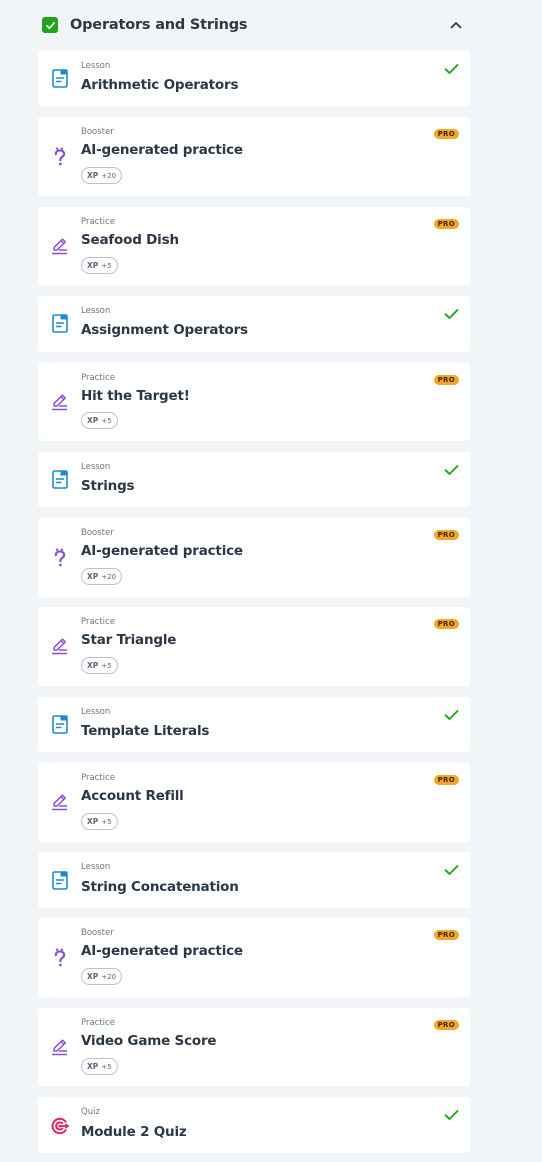 This screenshot has width=542, height=1162. I want to click on module-complete-checkbox, so click(50, 25).